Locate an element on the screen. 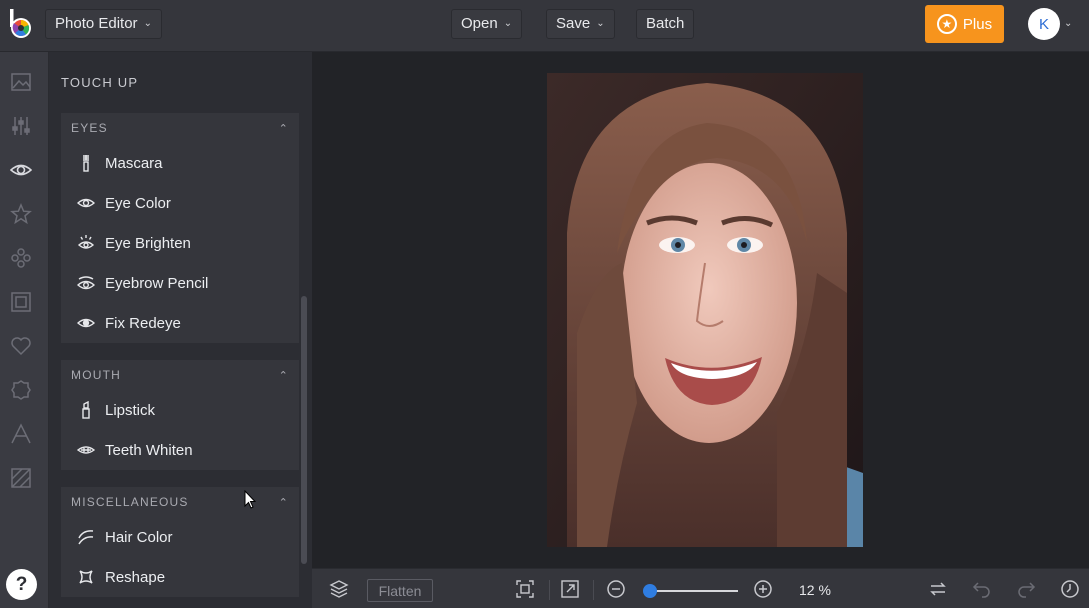 The image size is (1089, 608). tool-label: Eye Color is located at coordinates (138, 203).